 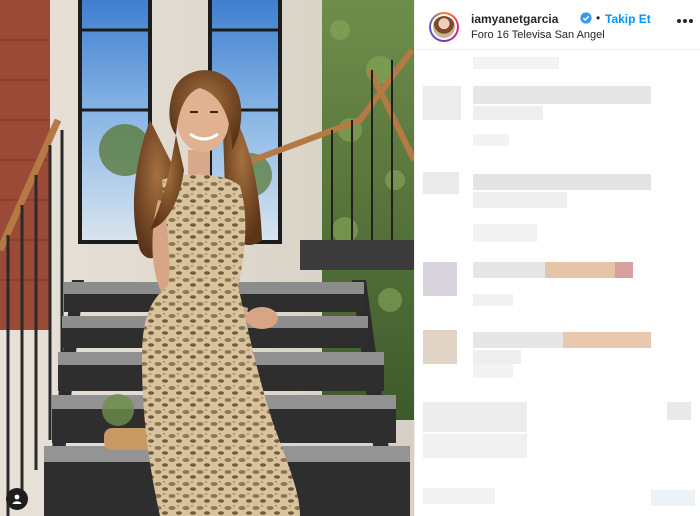 I want to click on follow-button: Takip Et, so click(x=628, y=19).